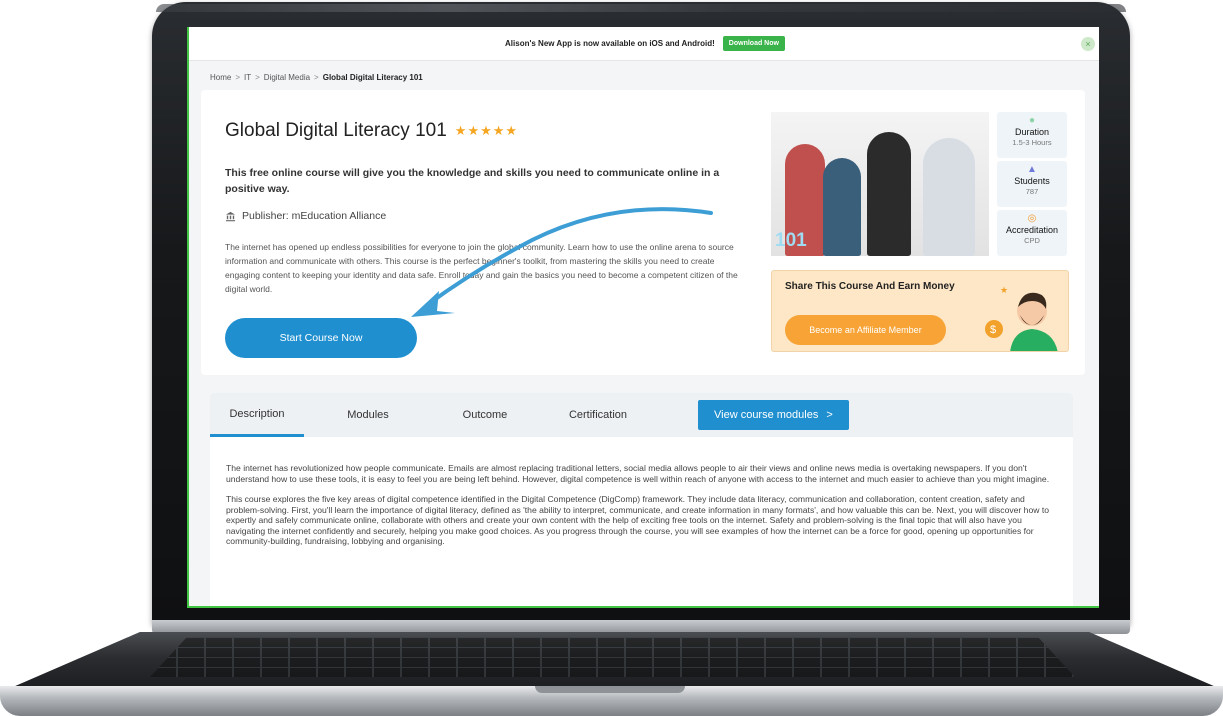  I want to click on start-course-button: Start Course Now, so click(321, 338).